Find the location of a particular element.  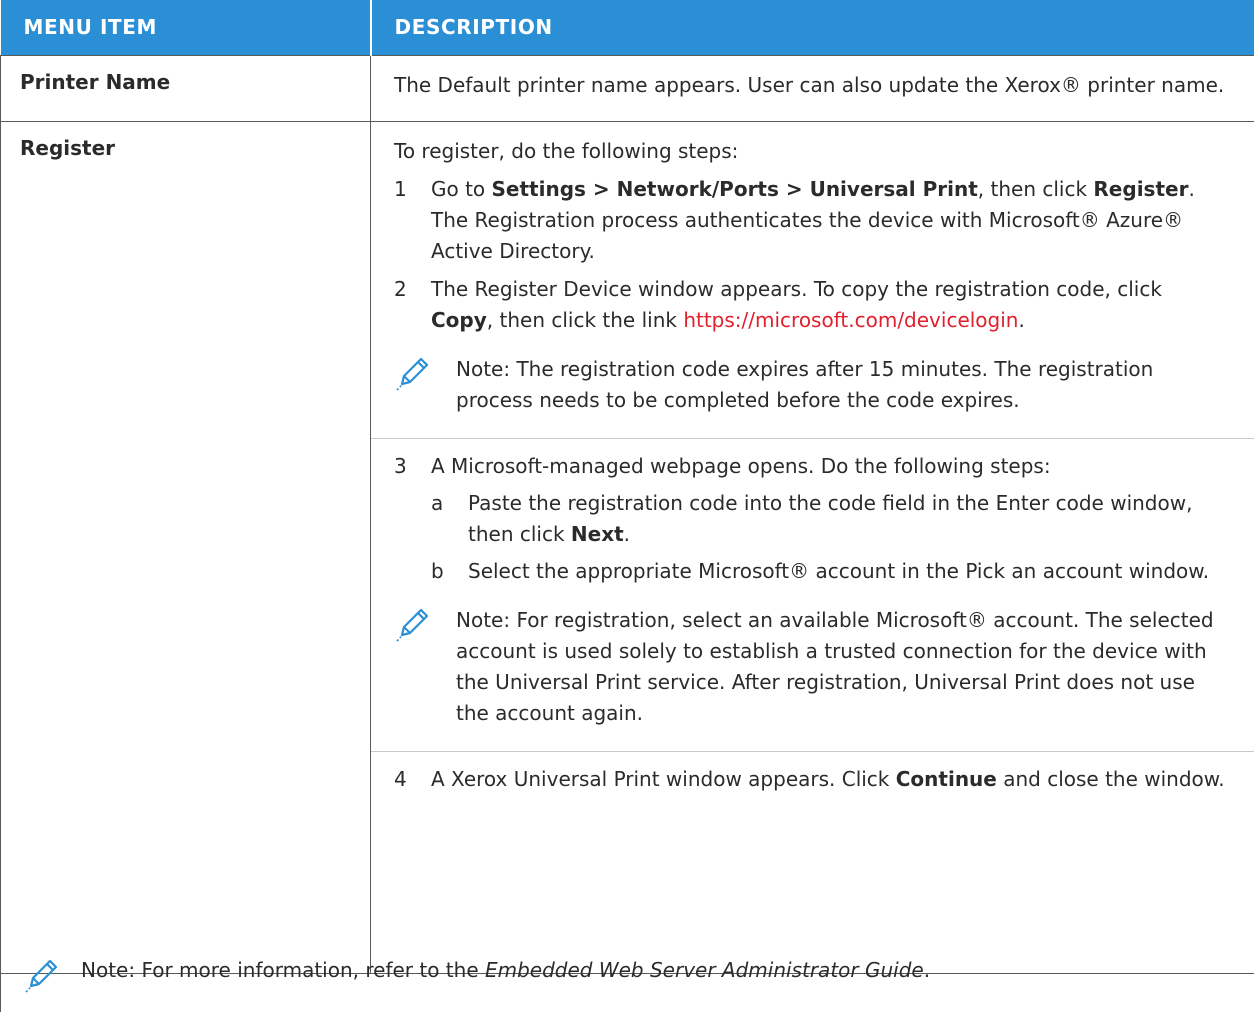

step-number: 2 is located at coordinates (400, 288).